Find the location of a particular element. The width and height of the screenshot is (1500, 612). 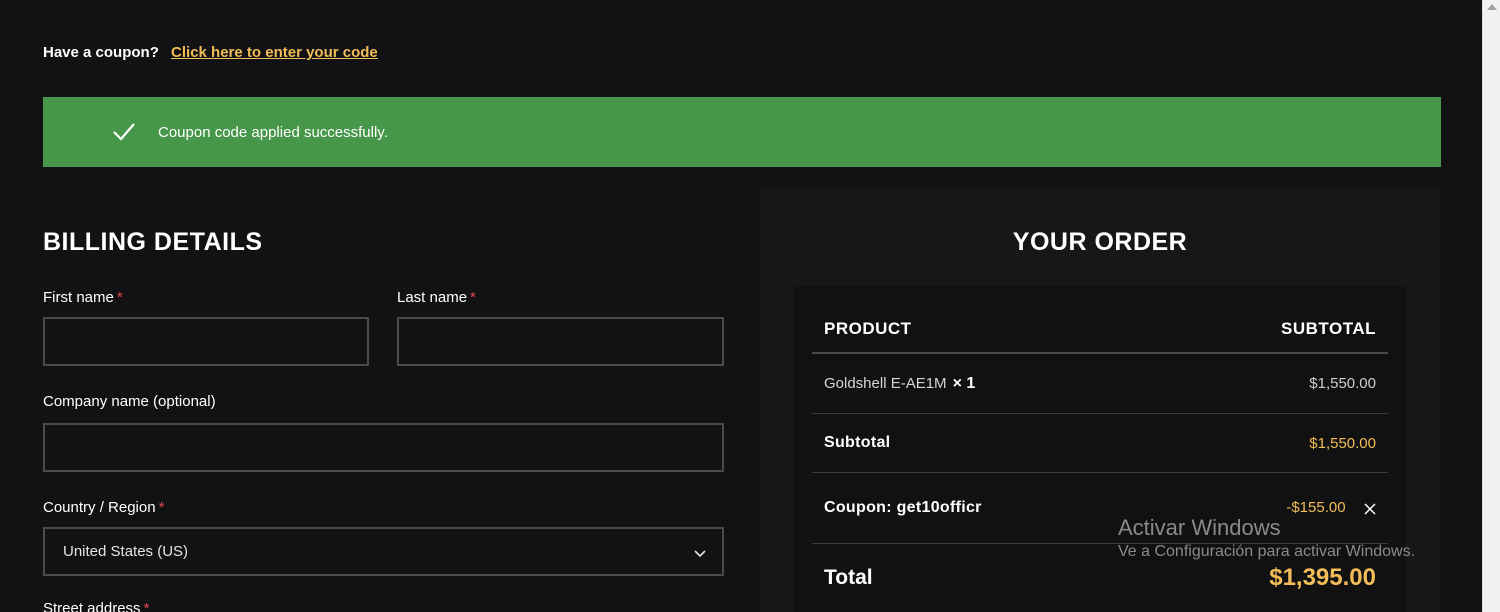

country-select: United States (US) is located at coordinates (383, 551).